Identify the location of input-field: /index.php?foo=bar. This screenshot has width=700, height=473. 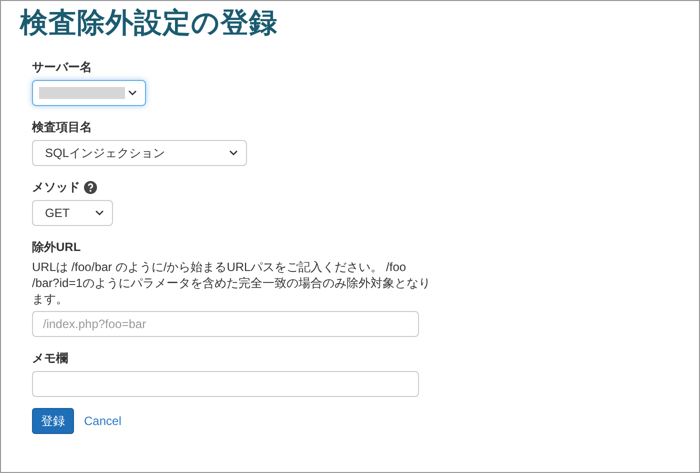
(225, 324).